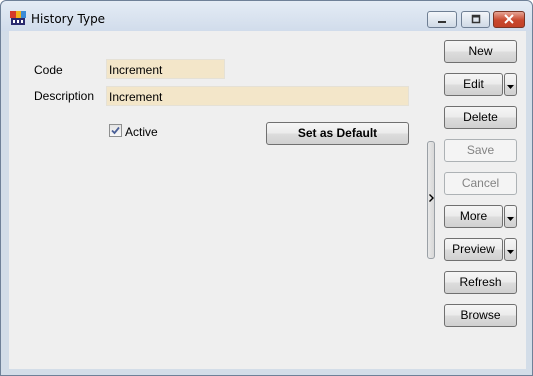  I want to click on code-label: Code, so click(48, 70).